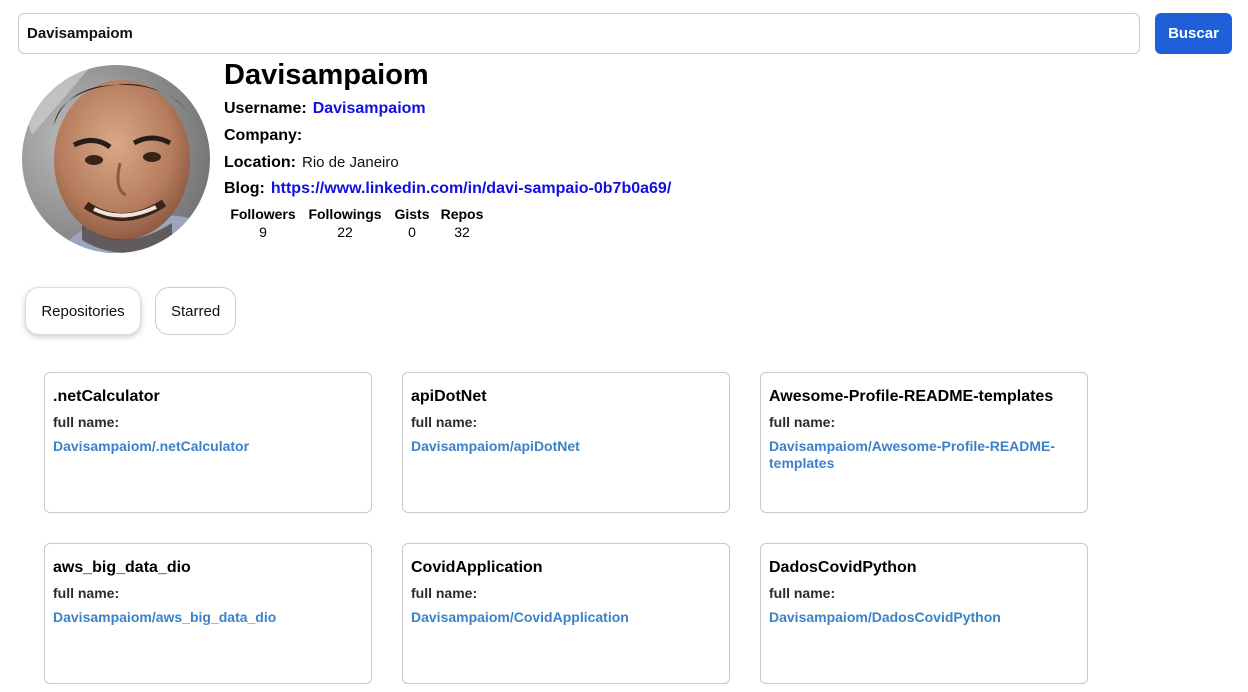  Describe the element at coordinates (477, 567) in the screenshot. I see `repo-name: CovidApplication` at that location.